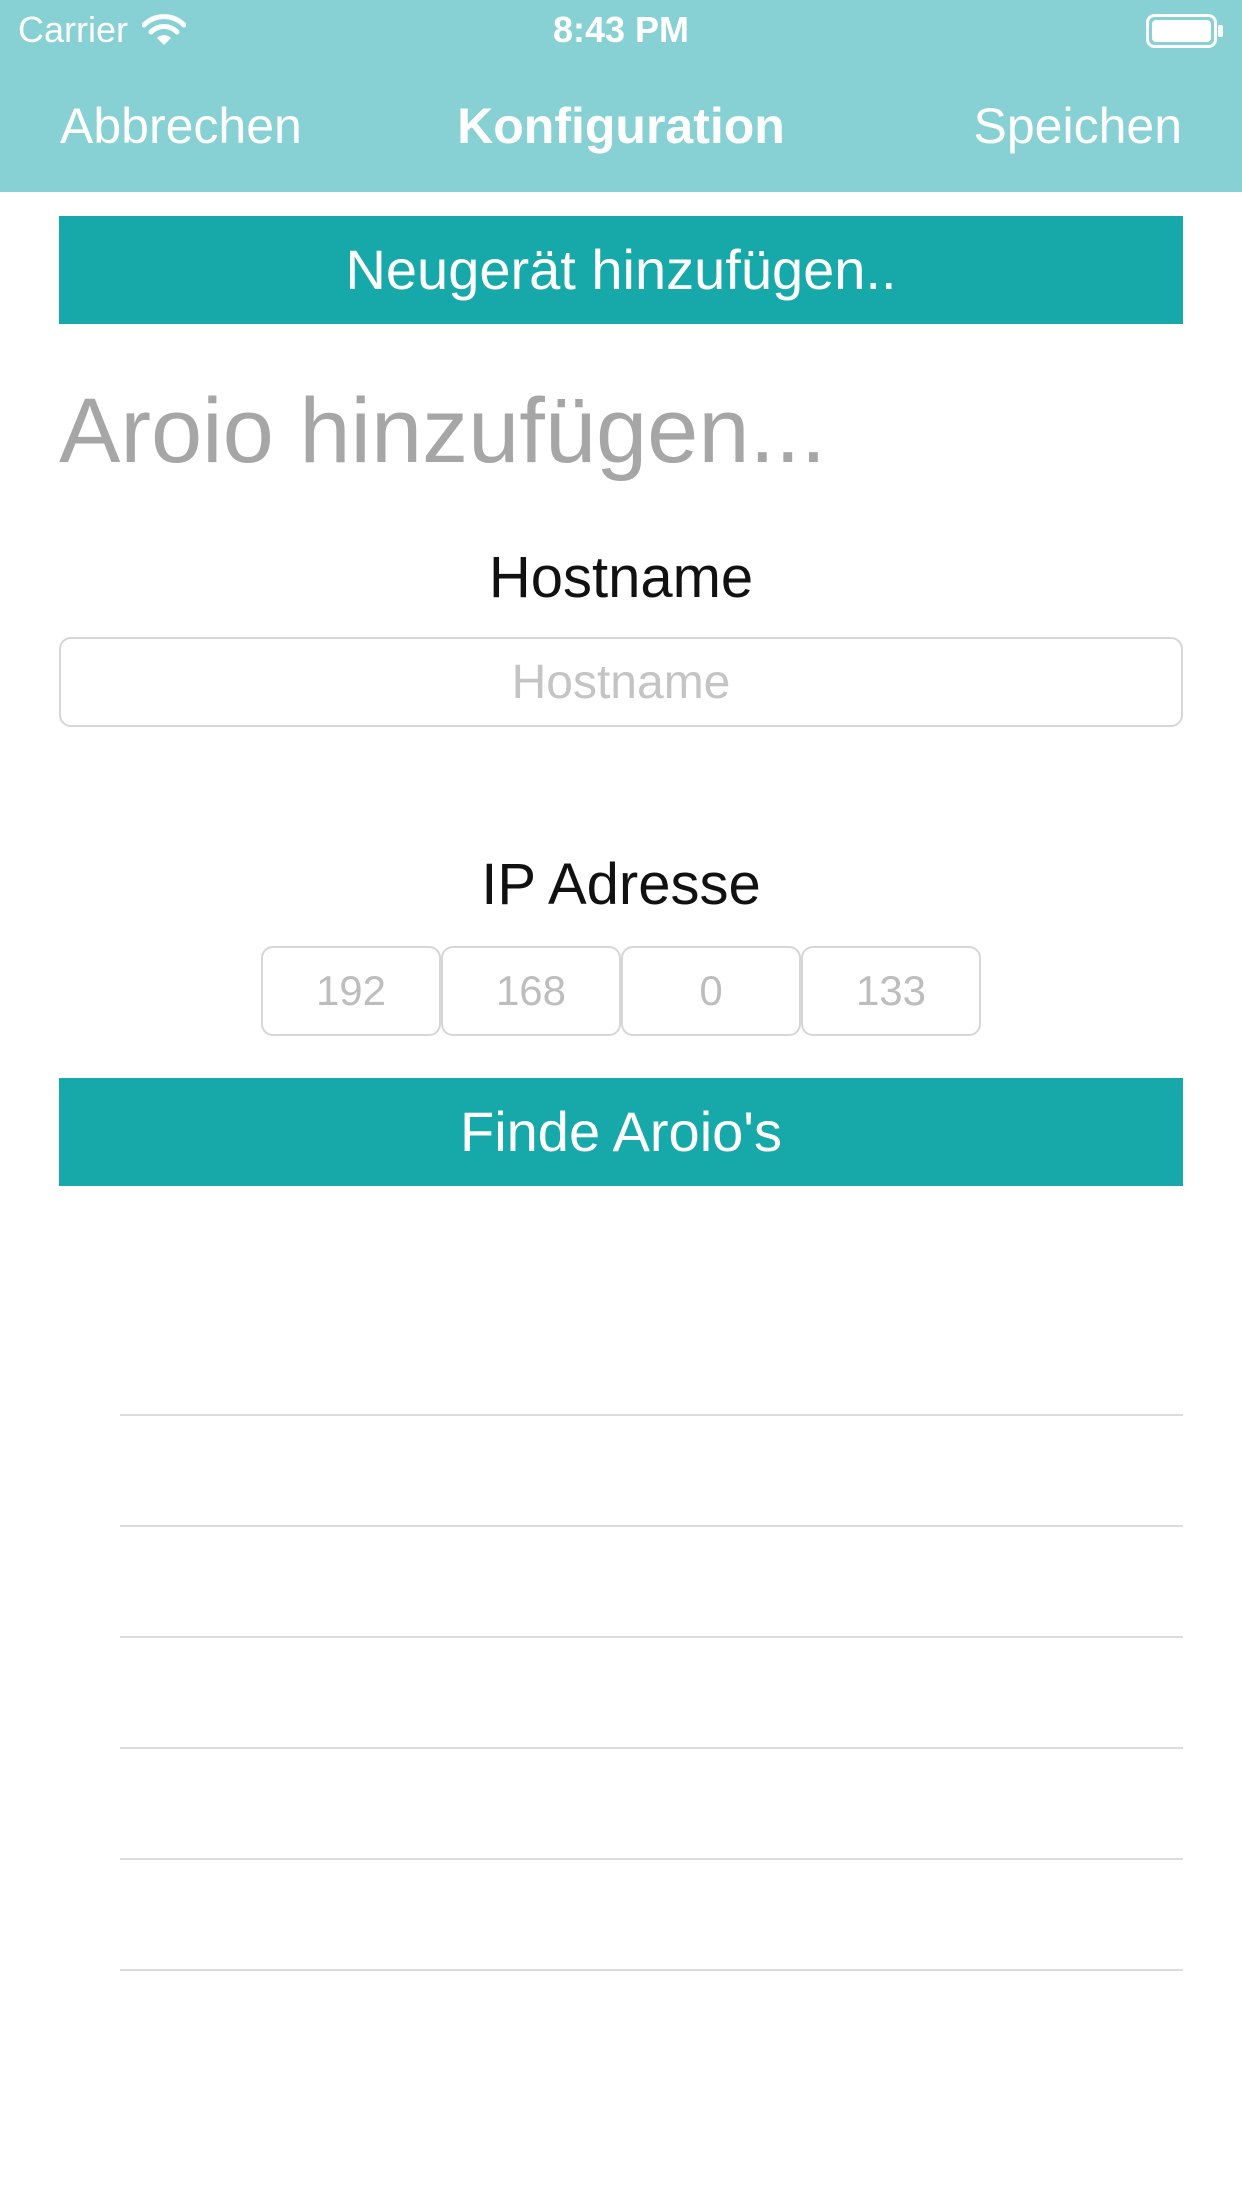  What do you see at coordinates (1185, 31) in the screenshot?
I see `battery-icon` at bounding box center [1185, 31].